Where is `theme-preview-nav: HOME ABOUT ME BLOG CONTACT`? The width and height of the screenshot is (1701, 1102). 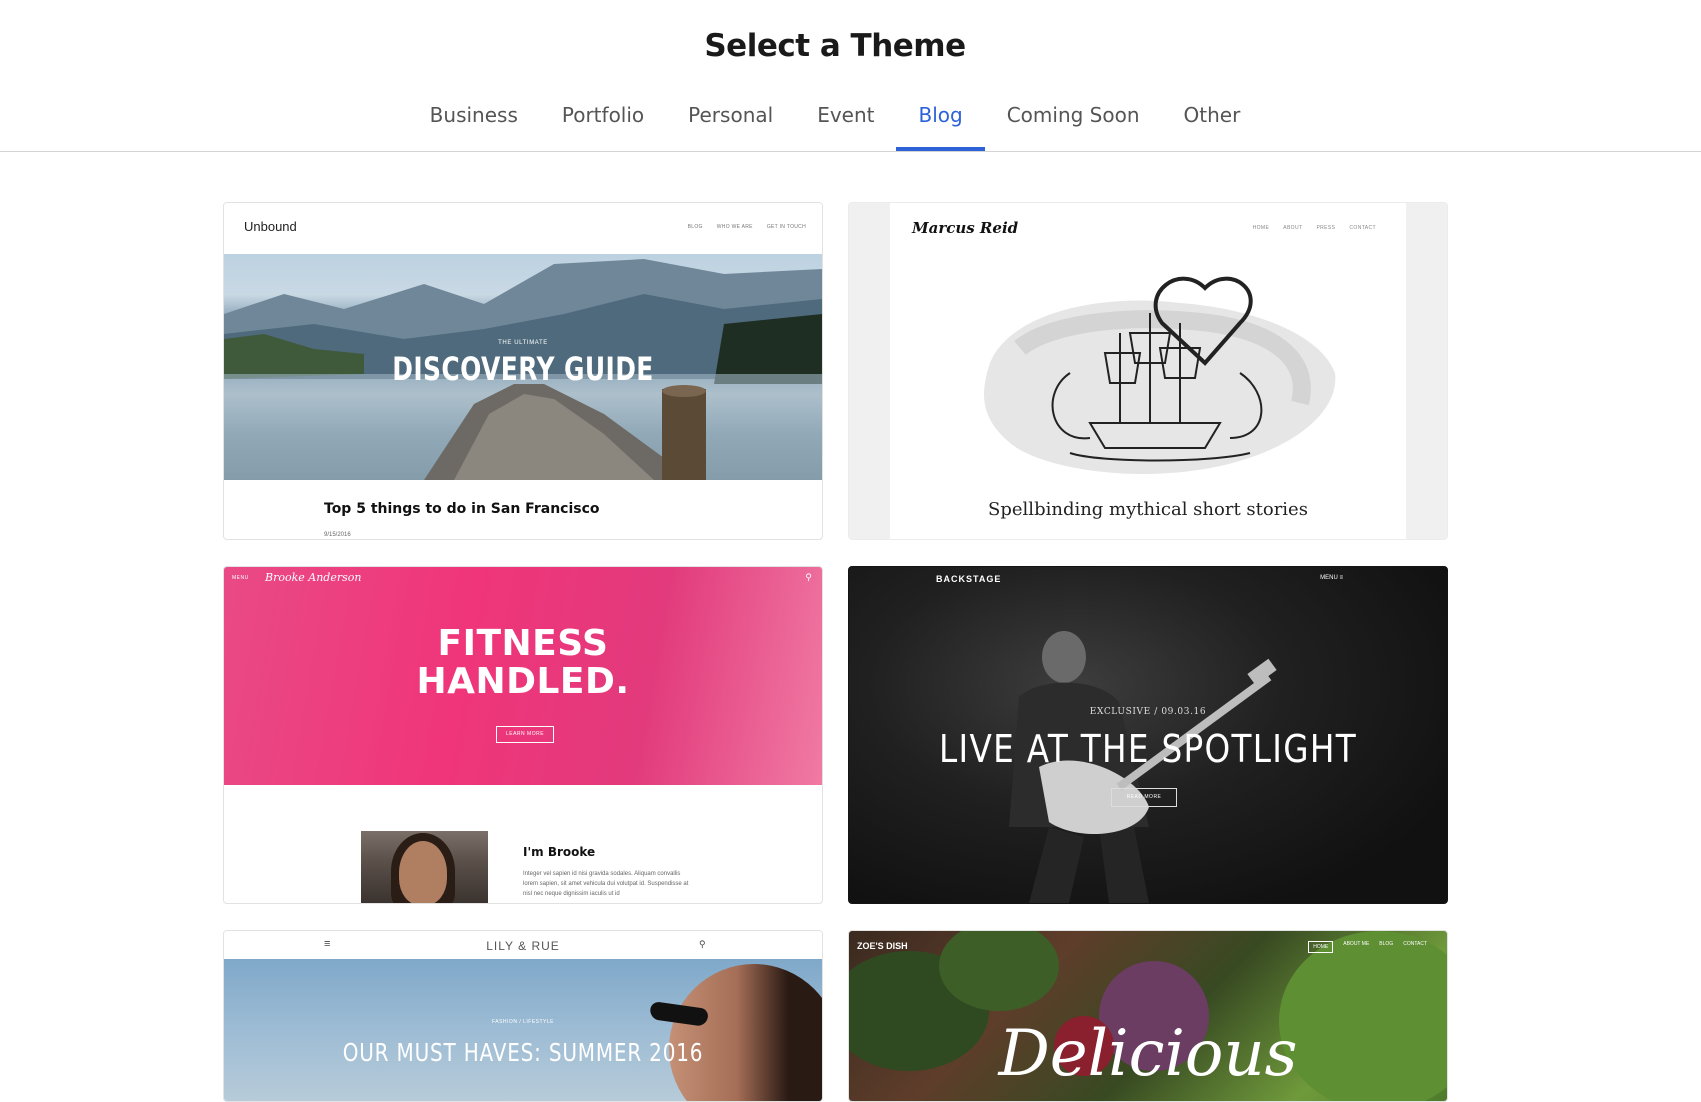 theme-preview-nav: HOME ABOUT ME BLOG CONTACT is located at coordinates (1367, 947).